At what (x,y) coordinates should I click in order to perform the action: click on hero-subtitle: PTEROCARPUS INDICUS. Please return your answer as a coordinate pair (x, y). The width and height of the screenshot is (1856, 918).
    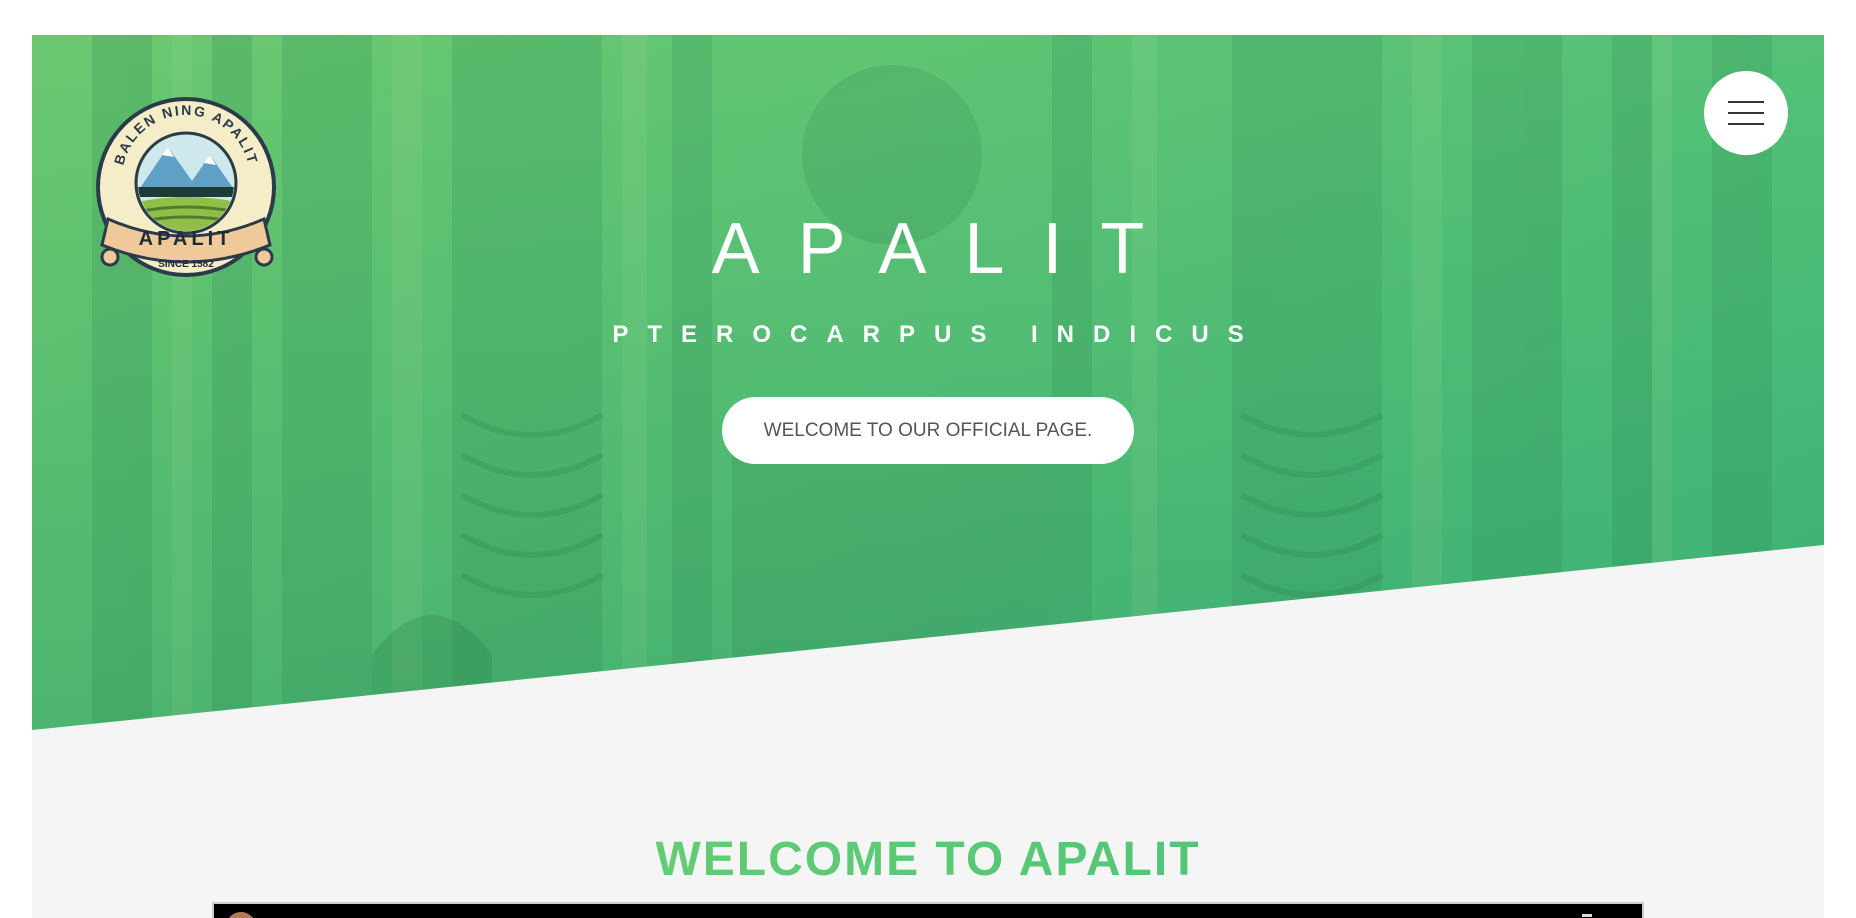
    Looking at the image, I should click on (937, 334).